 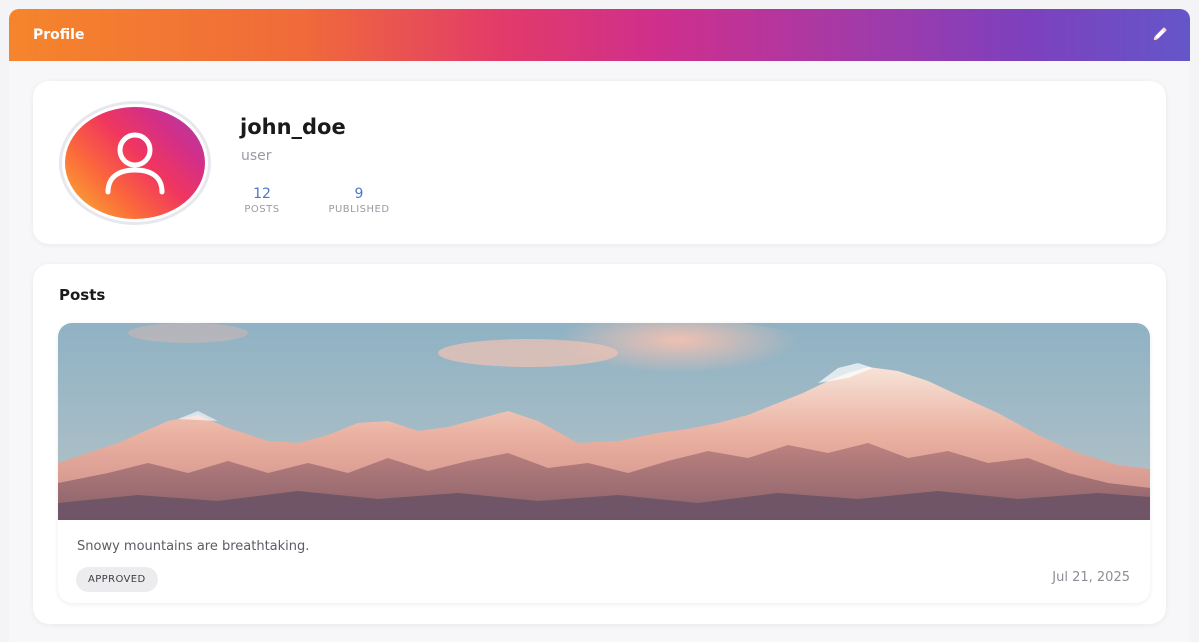 What do you see at coordinates (359, 209) in the screenshot?
I see `stat-published-label: PUBLISHED` at bounding box center [359, 209].